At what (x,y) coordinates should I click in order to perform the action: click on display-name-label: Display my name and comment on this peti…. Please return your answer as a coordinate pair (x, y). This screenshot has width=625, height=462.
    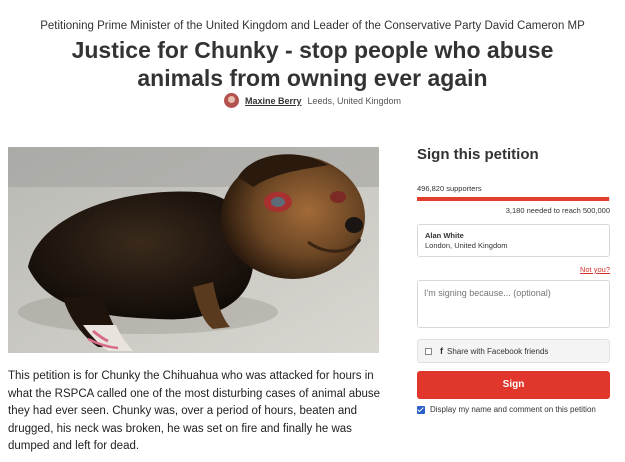
    Looking at the image, I should click on (513, 409).